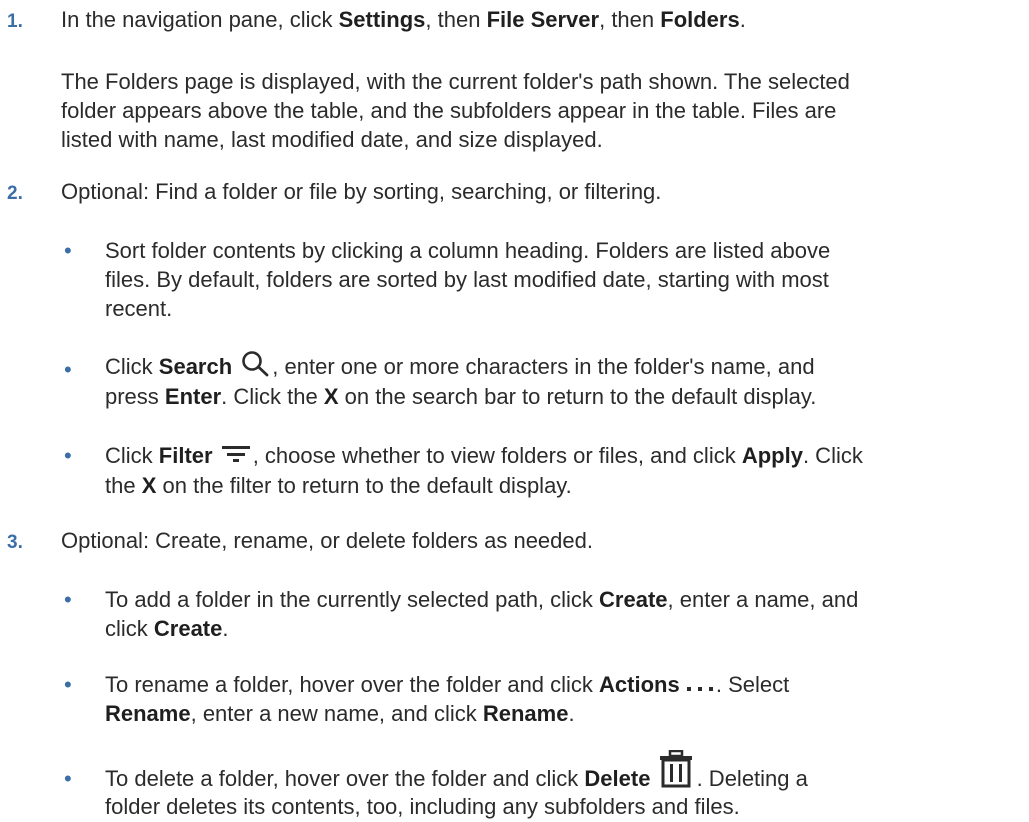 The width and height of the screenshot is (1029, 822). What do you see at coordinates (752, 778) in the screenshot?
I see `text-span: . Deleting a` at bounding box center [752, 778].